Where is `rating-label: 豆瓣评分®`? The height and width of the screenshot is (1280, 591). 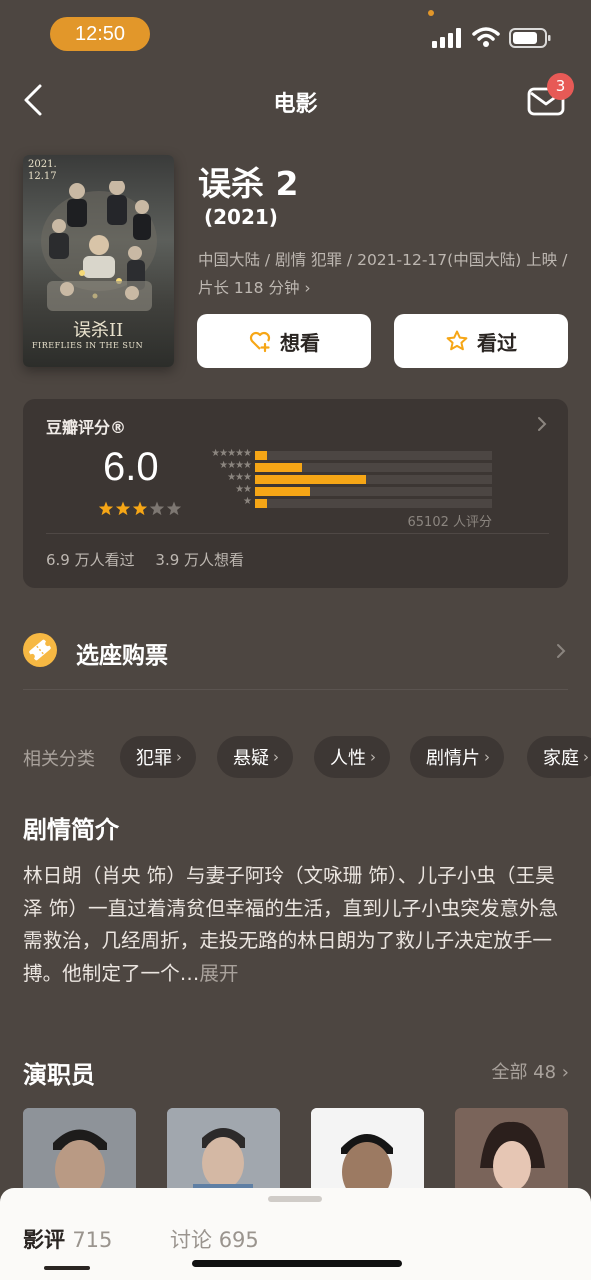
rating-label: 豆瓣评分® is located at coordinates (86, 427).